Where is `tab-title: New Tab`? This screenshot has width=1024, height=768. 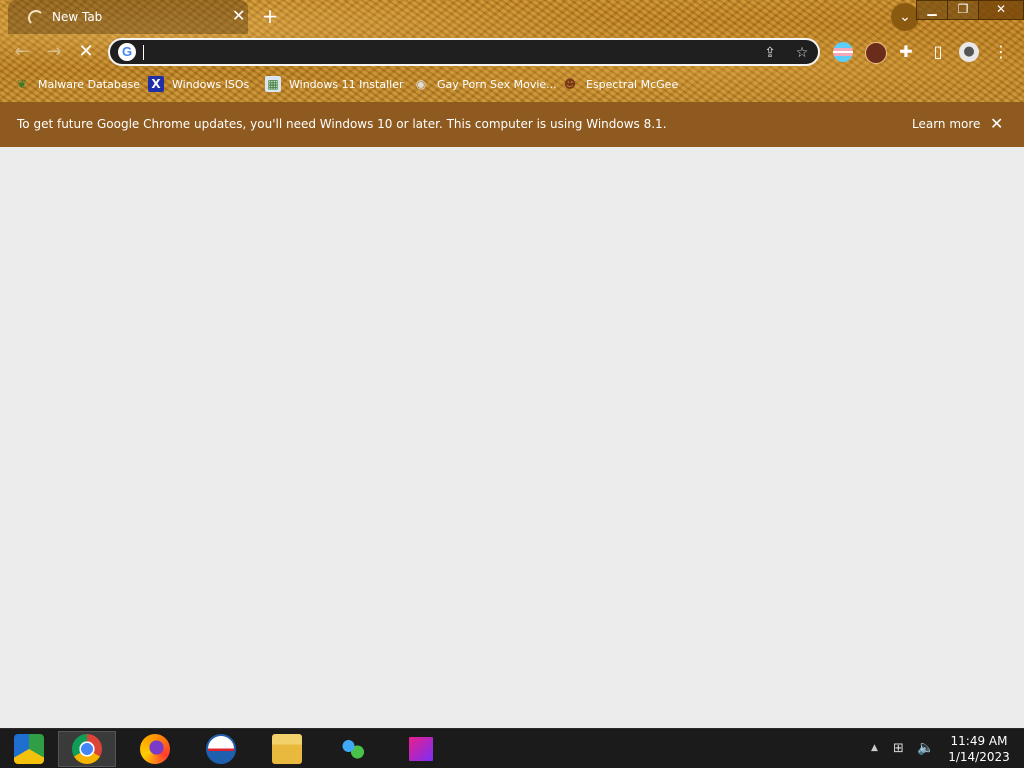
tab-title: New Tab is located at coordinates (77, 17).